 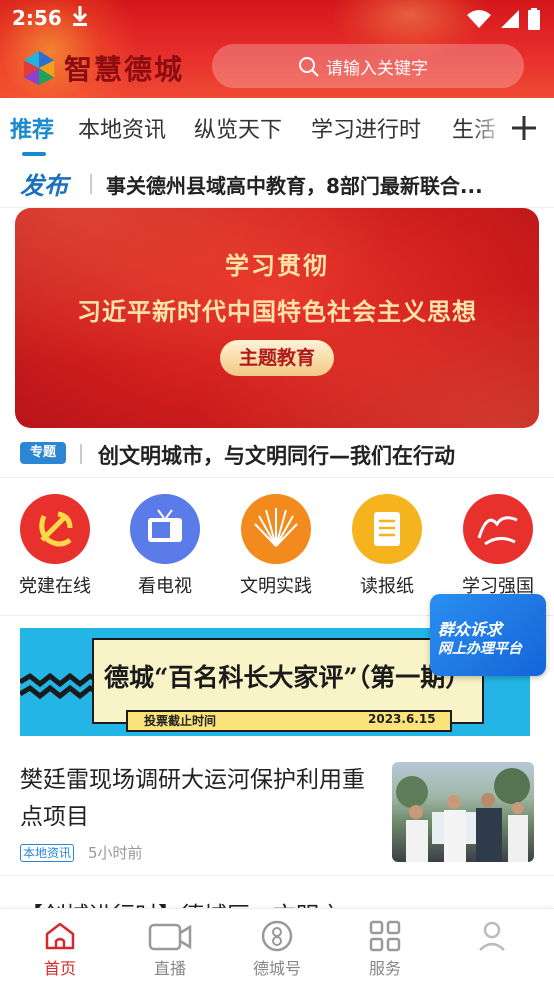 I want to click on battery-icon, so click(x=534, y=19).